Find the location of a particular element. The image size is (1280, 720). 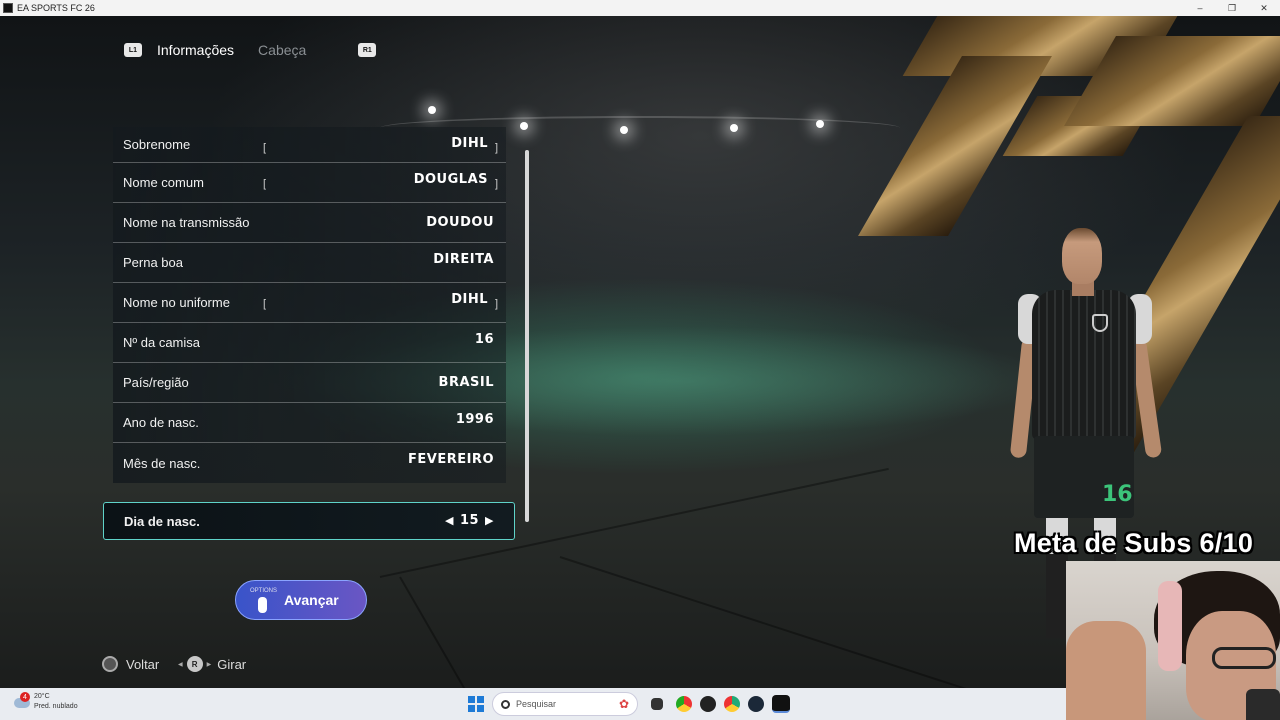

row-value: FEVEREIRO is located at coordinates (451, 459).